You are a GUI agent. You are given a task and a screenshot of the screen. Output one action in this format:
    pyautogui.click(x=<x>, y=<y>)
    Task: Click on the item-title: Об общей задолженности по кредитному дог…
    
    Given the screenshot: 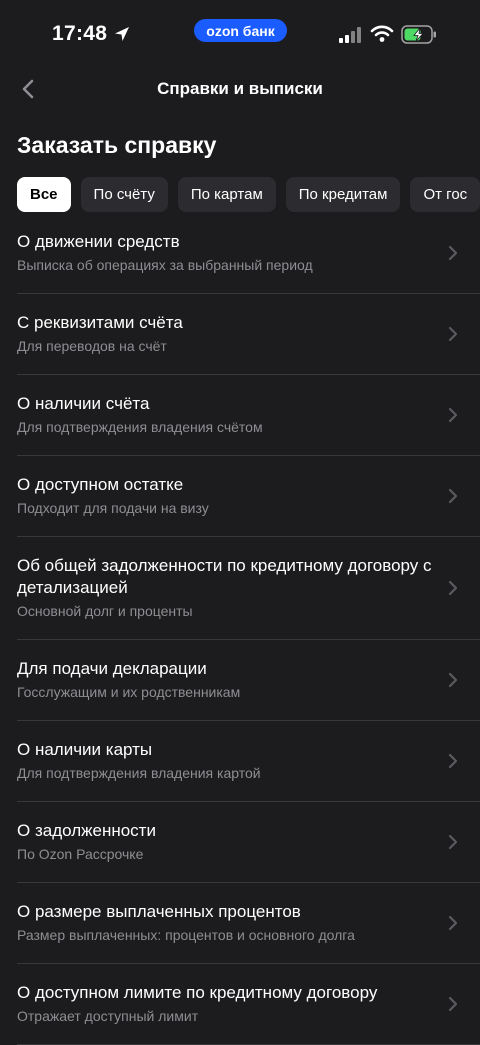 What is the action you would take?
    pyautogui.click(x=224, y=576)
    